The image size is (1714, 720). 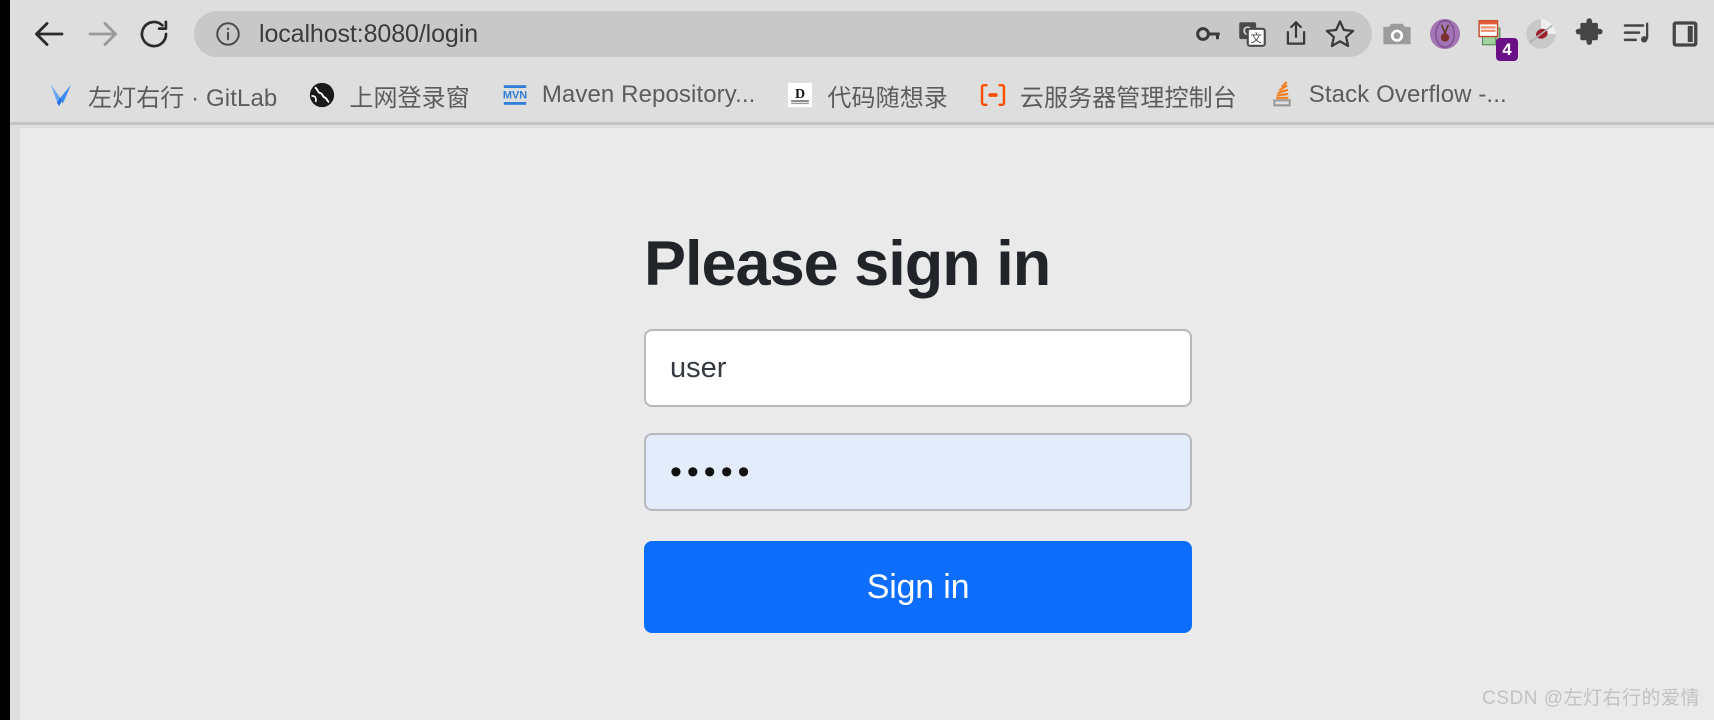 I want to click on reload-button, so click(x=154, y=34).